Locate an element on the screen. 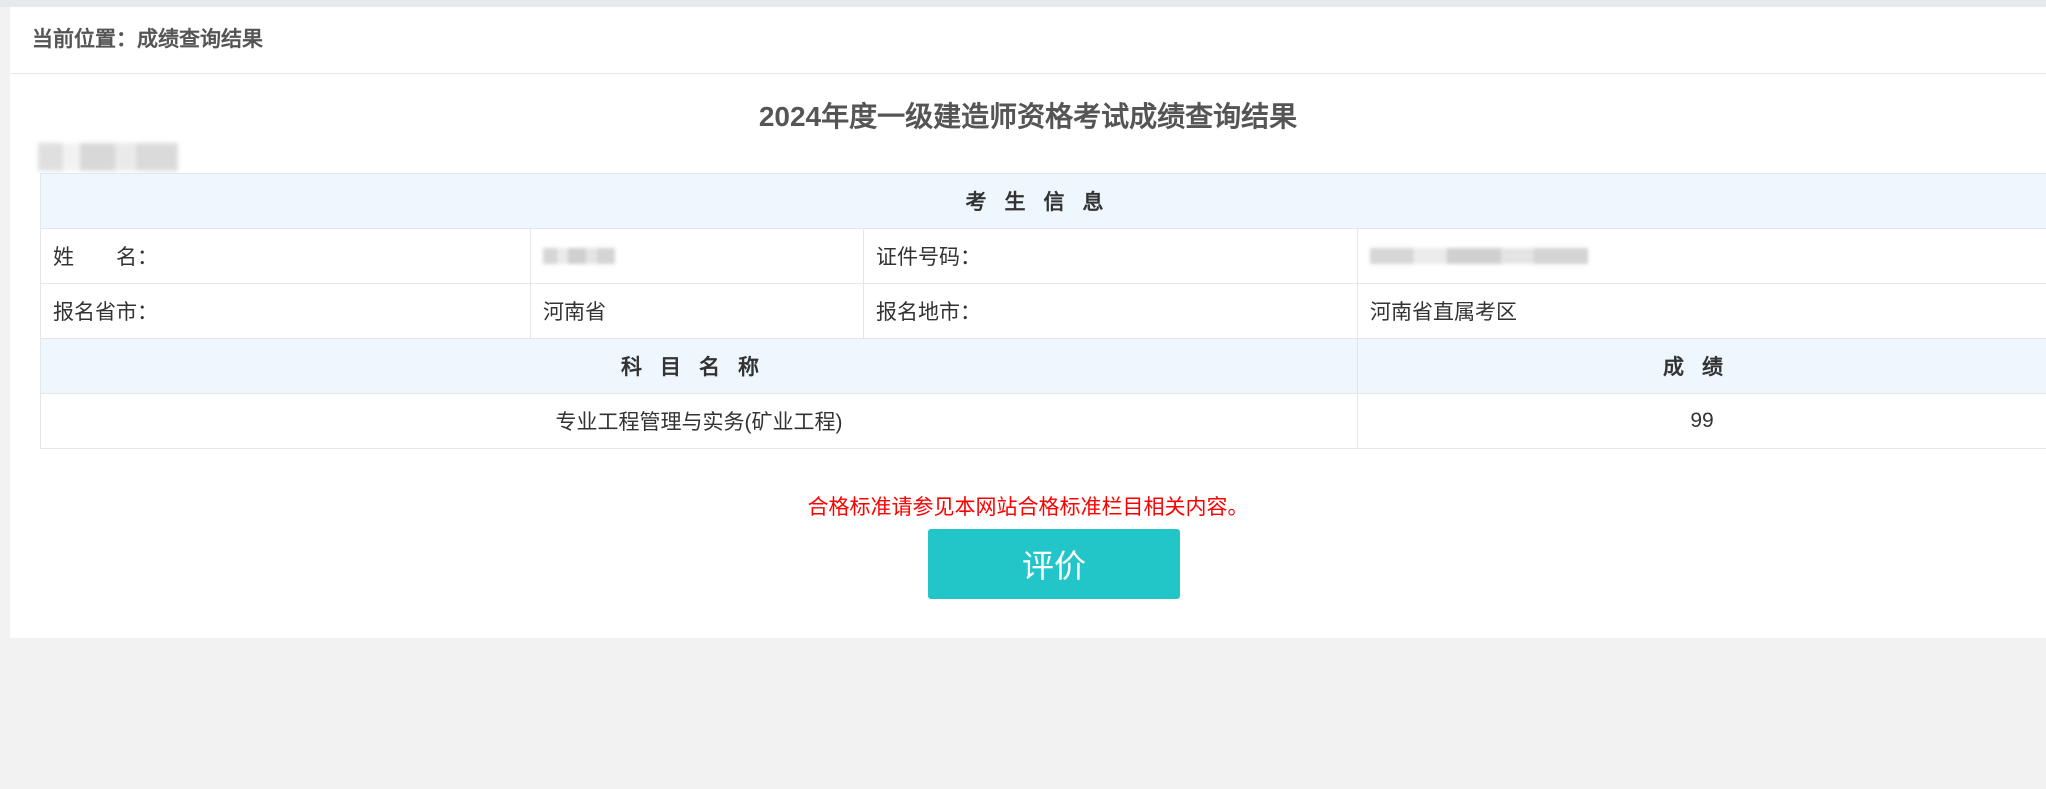 The image size is (2046, 789). id-value is located at coordinates (1701, 256).